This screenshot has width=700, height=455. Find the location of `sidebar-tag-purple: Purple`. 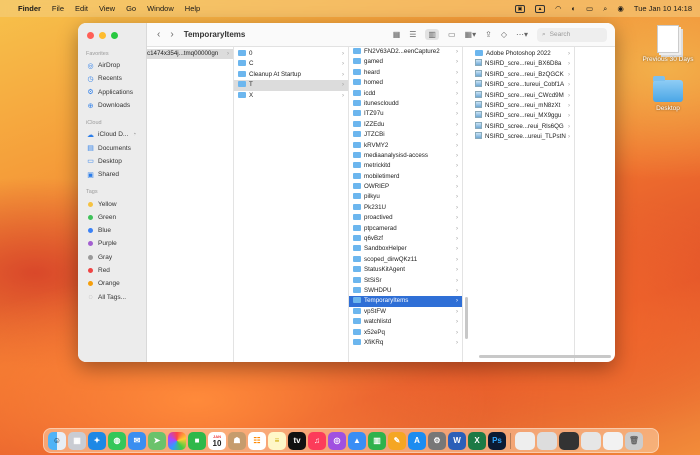

sidebar-tag-purple: Purple is located at coordinates (112, 243).